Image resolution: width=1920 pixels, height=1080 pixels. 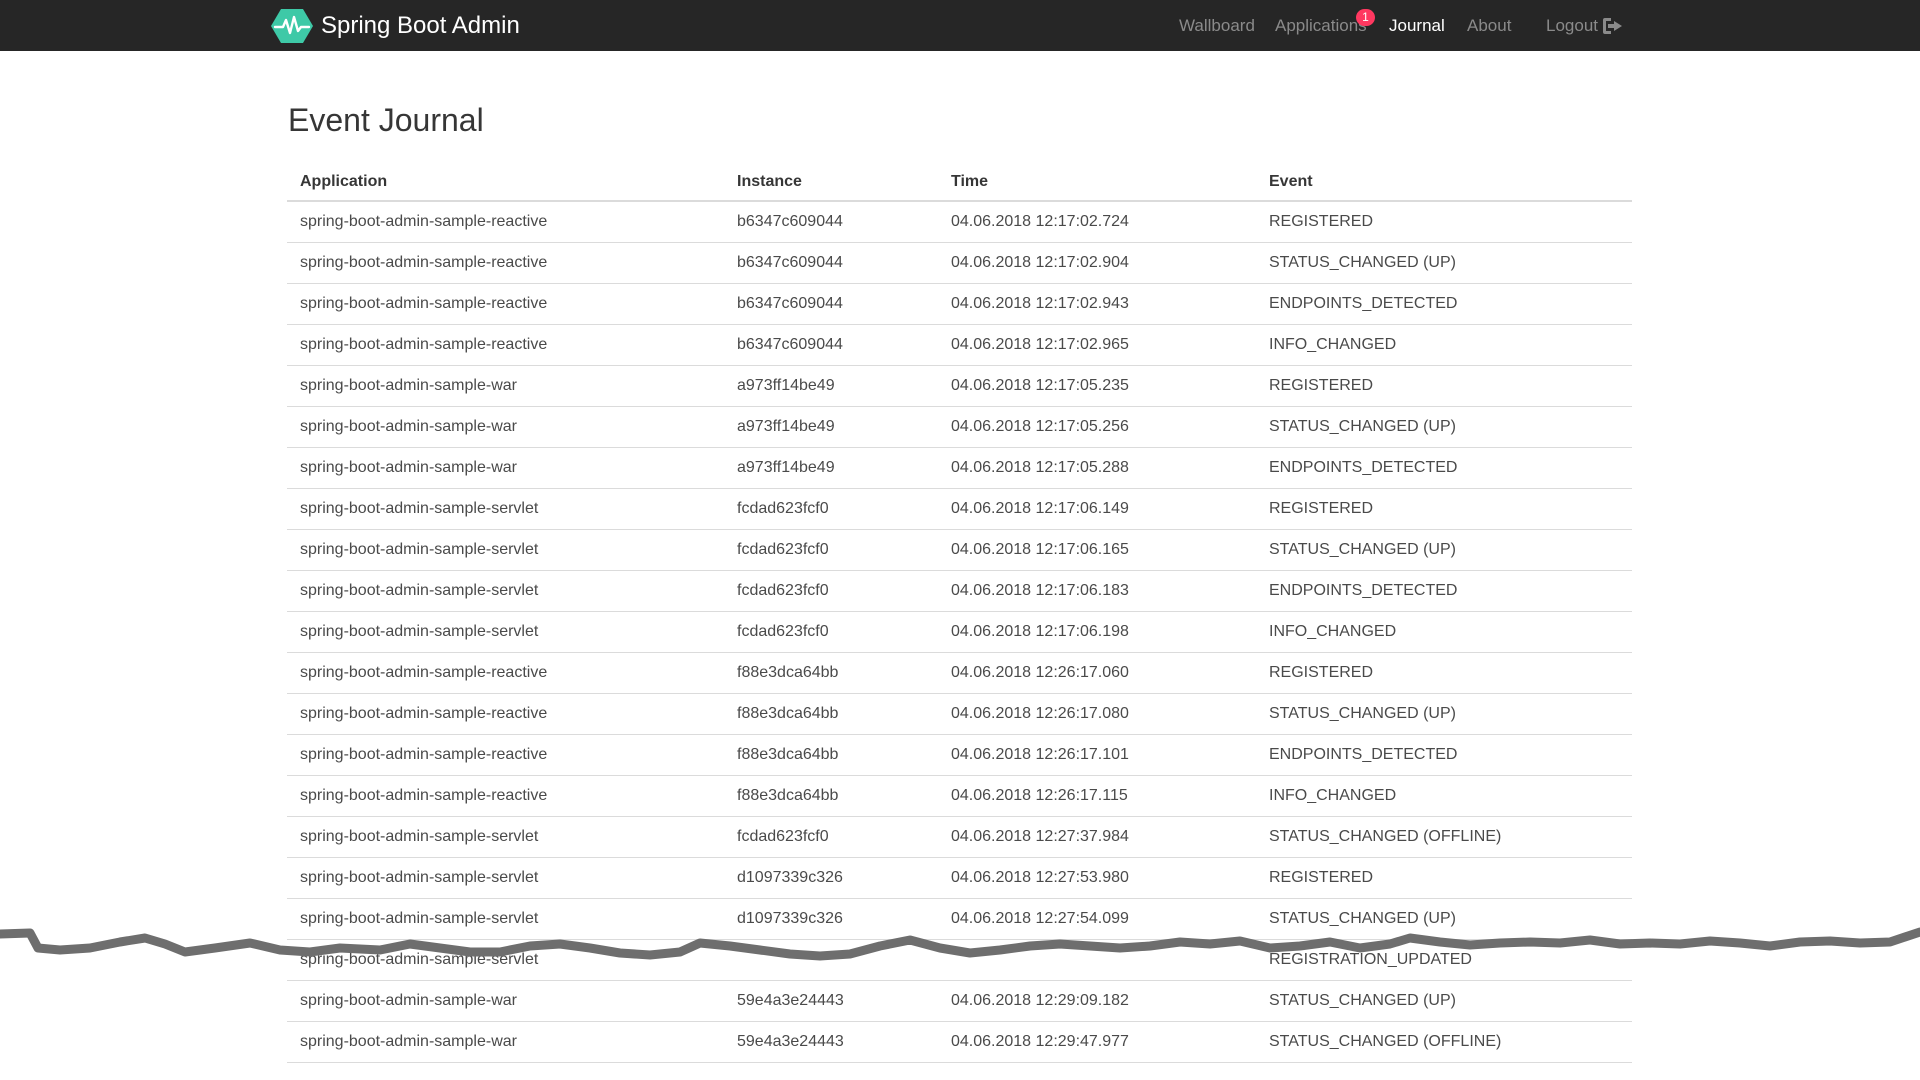 I want to click on heartbeat-logo-icon, so click(x=292, y=26).